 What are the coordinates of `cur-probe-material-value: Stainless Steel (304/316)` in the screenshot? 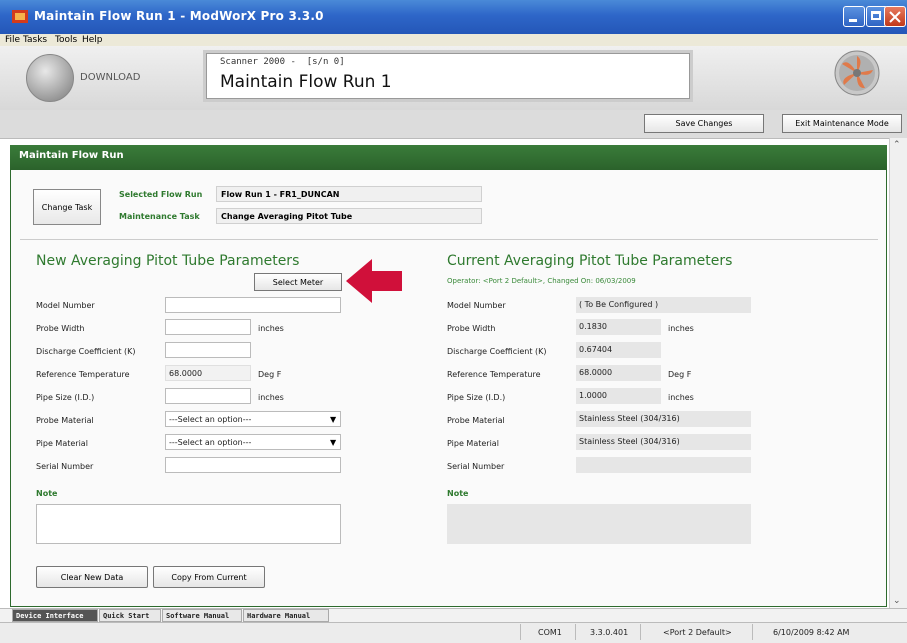 It's located at (663, 419).